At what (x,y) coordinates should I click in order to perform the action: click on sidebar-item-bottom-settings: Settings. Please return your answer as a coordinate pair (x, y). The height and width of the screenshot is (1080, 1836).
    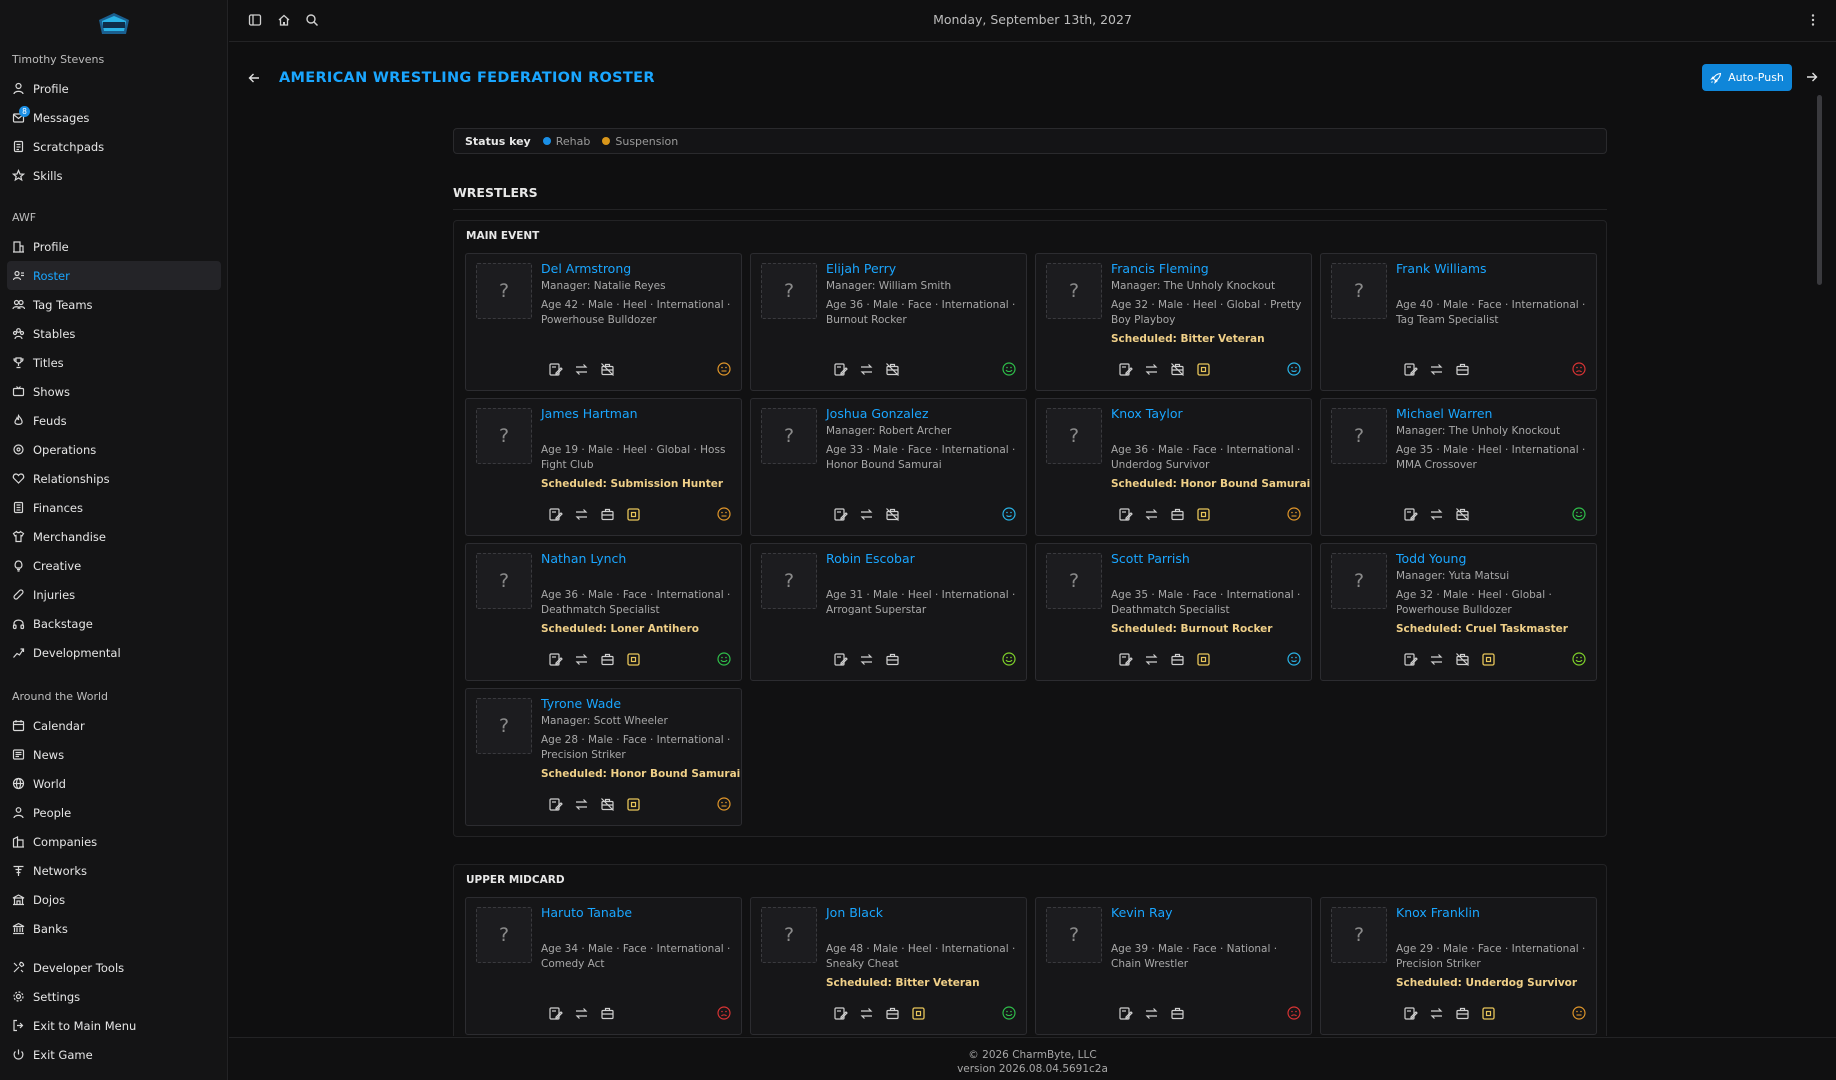
    Looking at the image, I should click on (114, 996).